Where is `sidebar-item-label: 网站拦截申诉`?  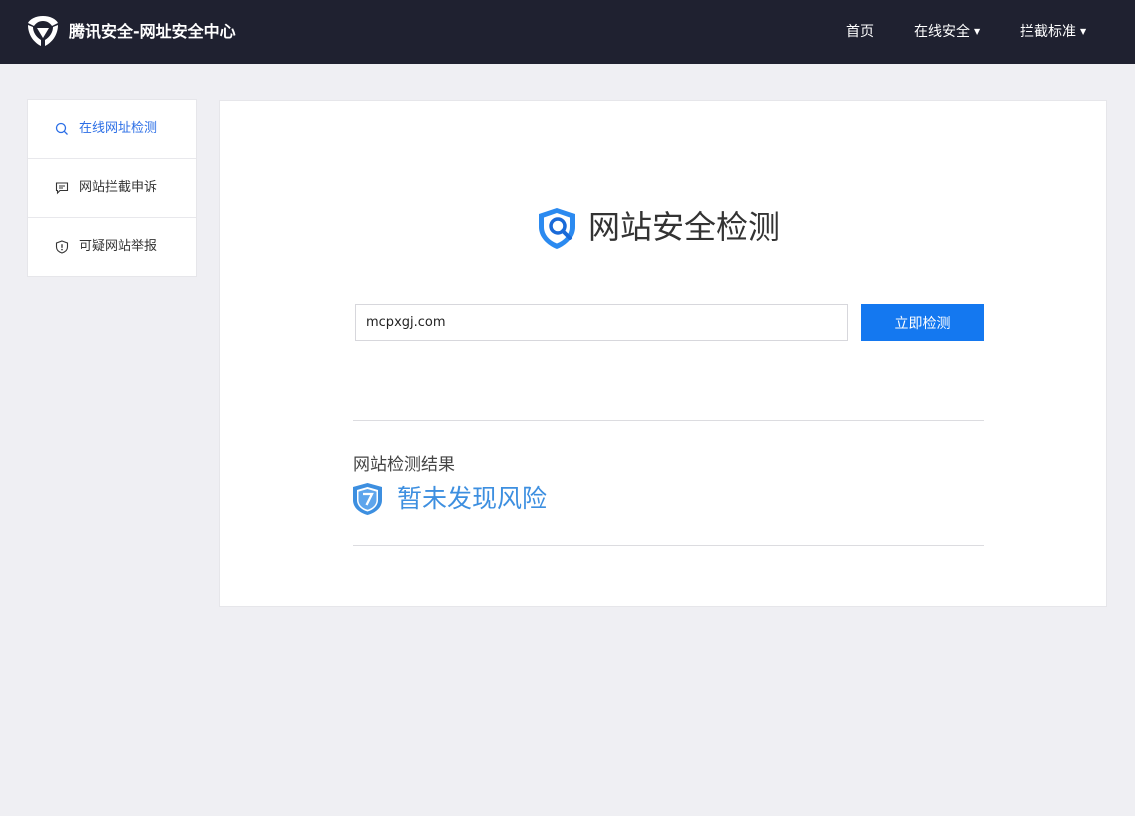
sidebar-item-label: 网站拦截申诉 is located at coordinates (118, 187).